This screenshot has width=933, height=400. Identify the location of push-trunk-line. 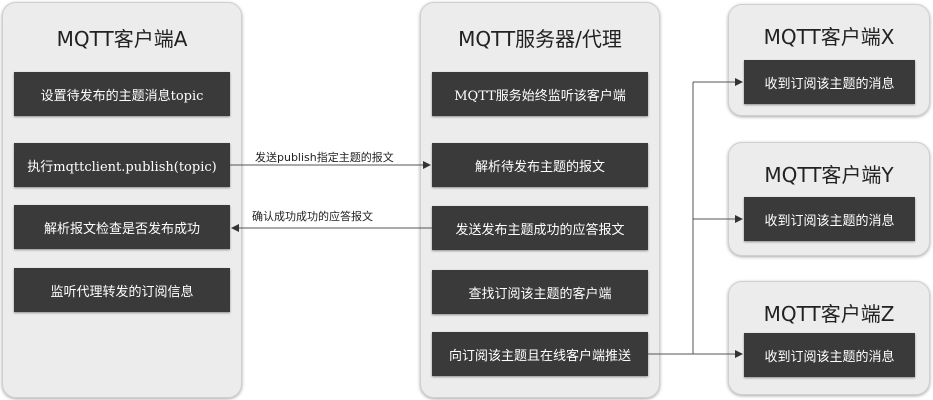
(671, 218).